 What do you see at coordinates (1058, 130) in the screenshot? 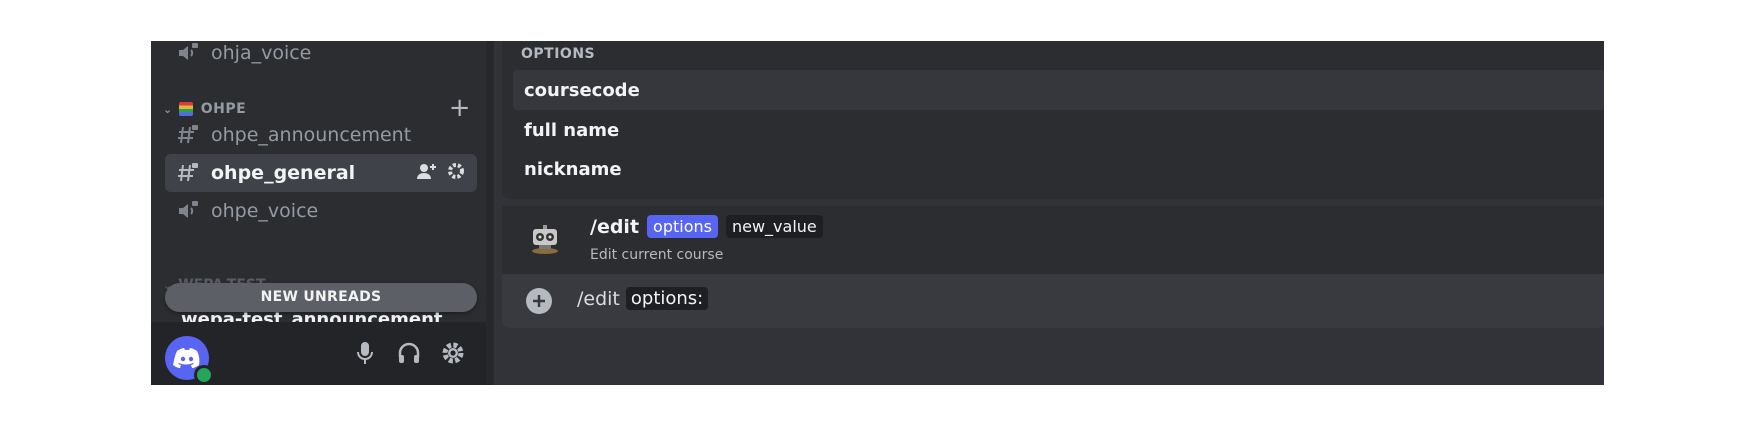
I see `option-item-full-name: full name` at bounding box center [1058, 130].